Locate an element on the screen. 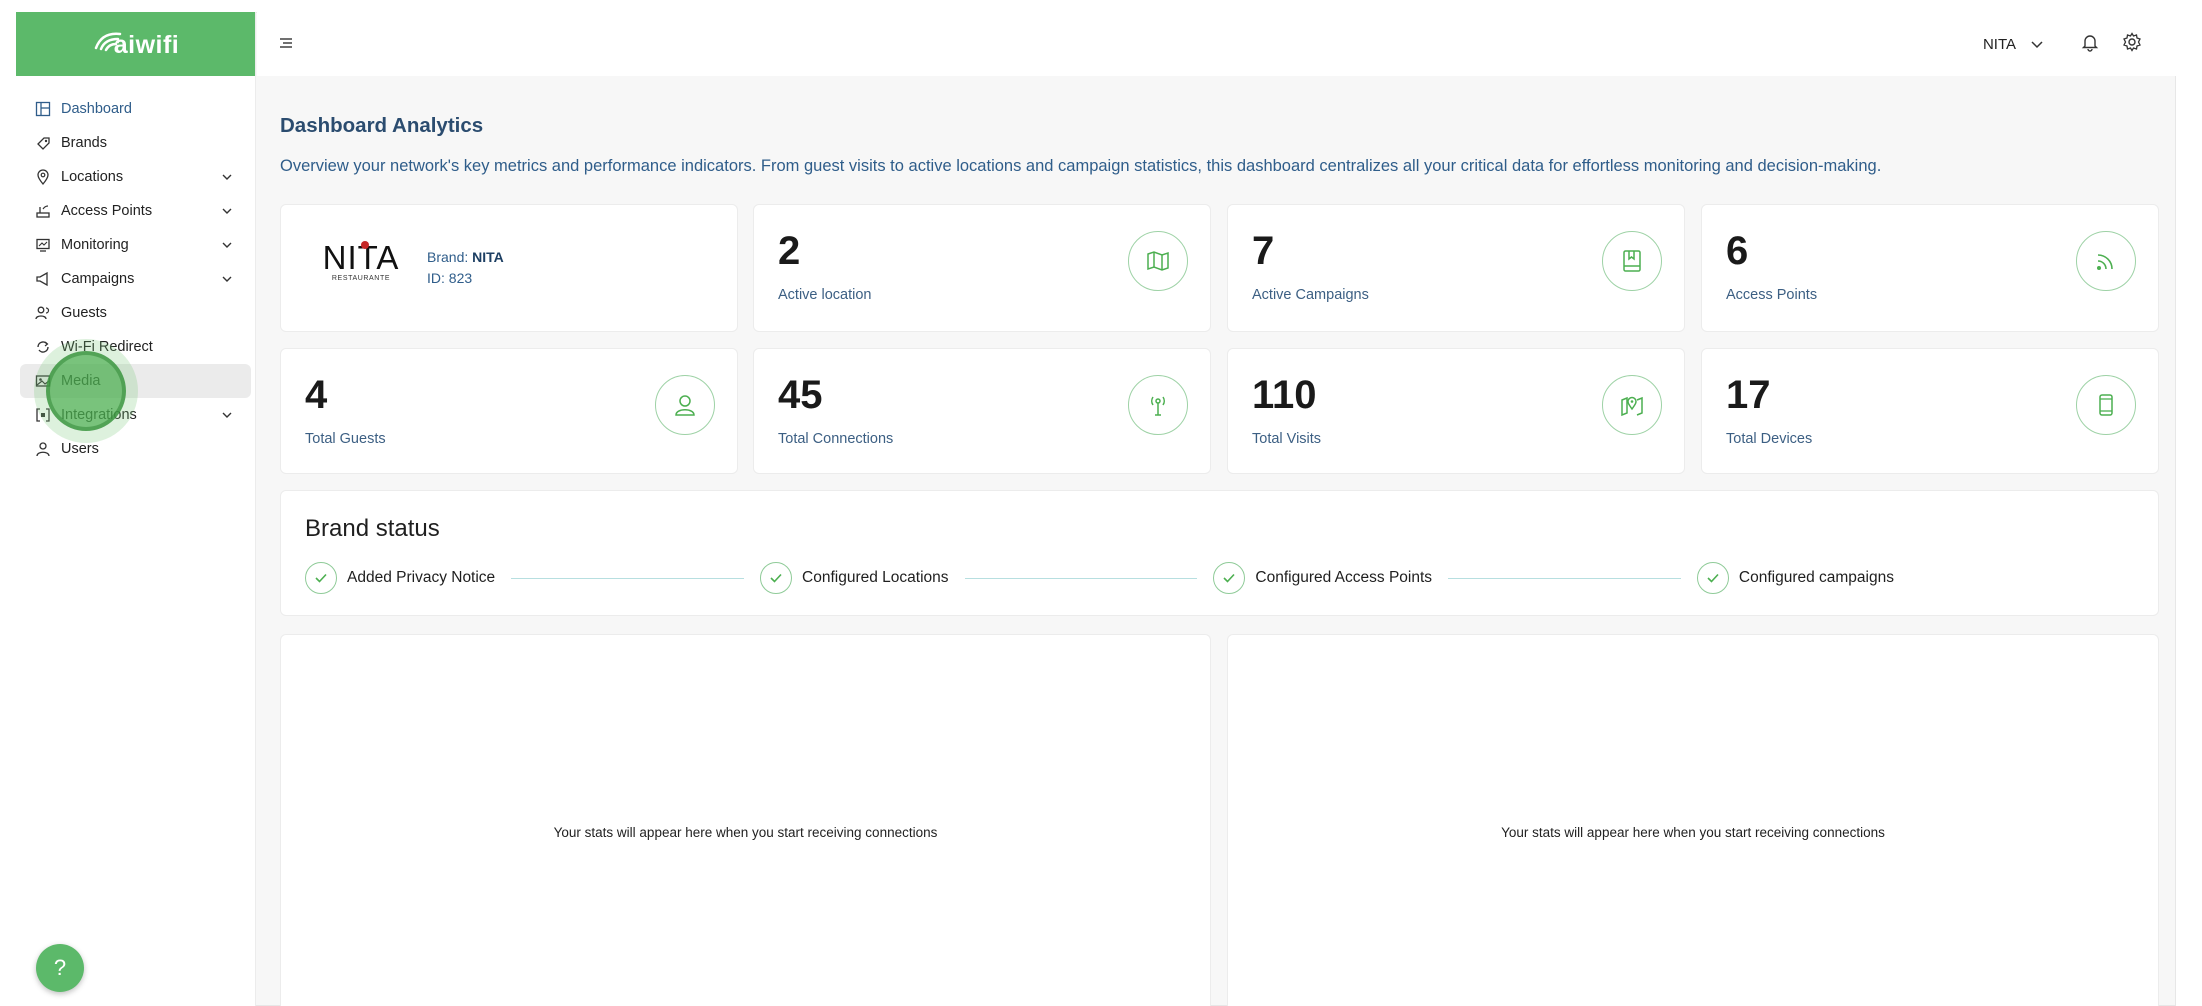  dashboard-icon is located at coordinates (43, 109).